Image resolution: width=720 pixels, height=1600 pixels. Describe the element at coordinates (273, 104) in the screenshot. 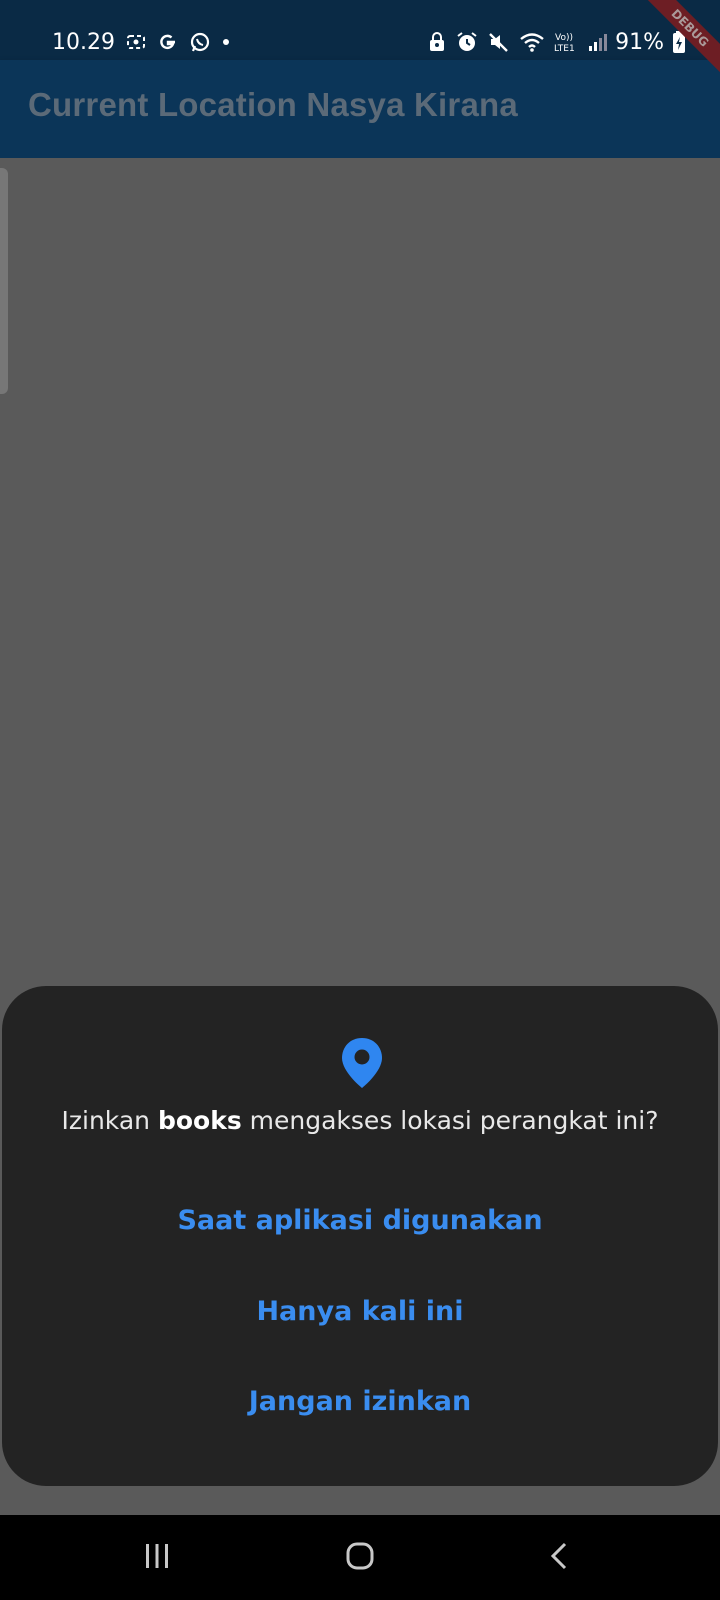

I see `page-title: Current Location Nasya Kirana` at that location.